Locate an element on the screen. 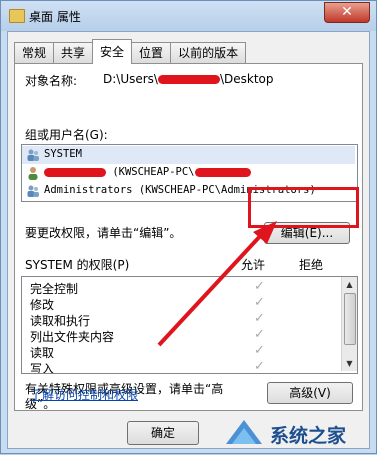 The height and width of the screenshot is (455, 377). watermark-logo-icon is located at coordinates (244, 432).